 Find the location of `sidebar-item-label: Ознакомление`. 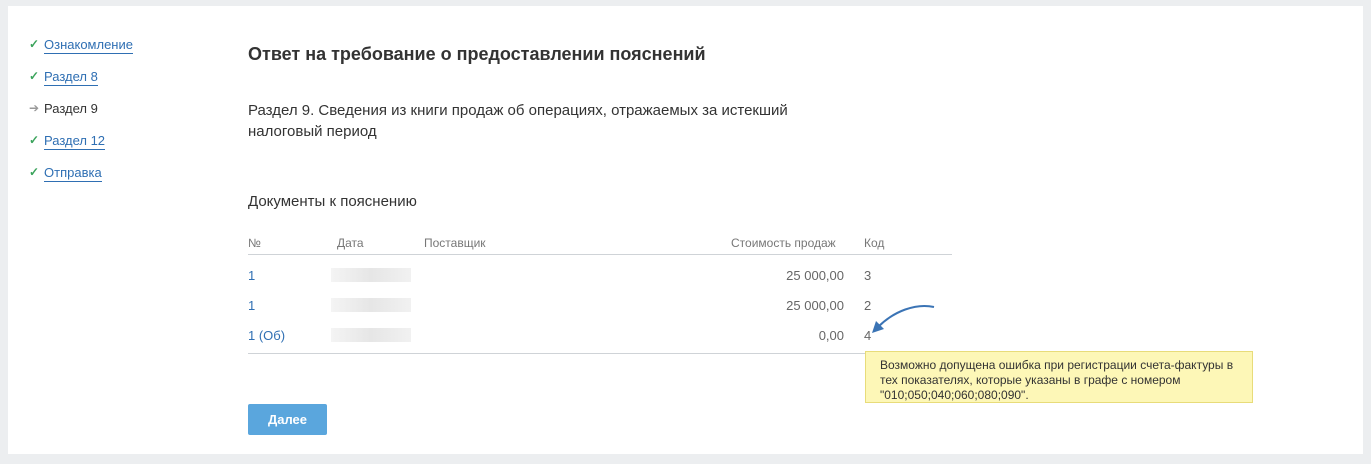

sidebar-item-label: Ознакомление is located at coordinates (88, 45).